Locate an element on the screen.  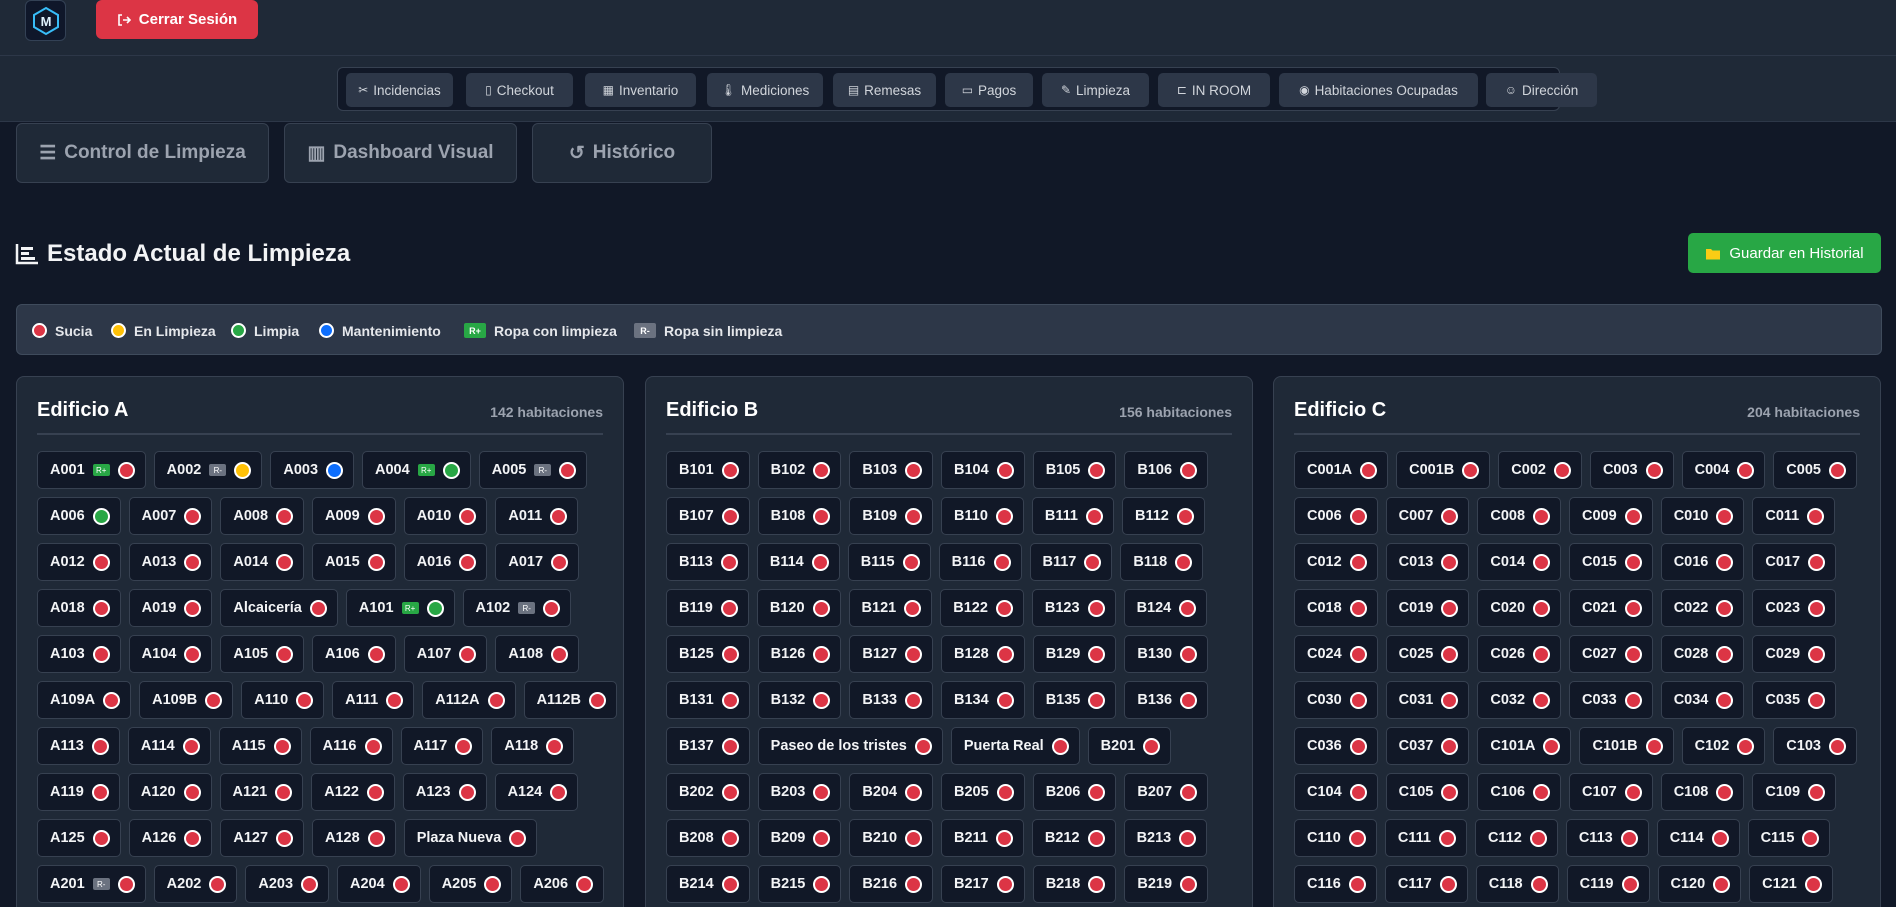
room-card: B133 is located at coordinates (891, 700).